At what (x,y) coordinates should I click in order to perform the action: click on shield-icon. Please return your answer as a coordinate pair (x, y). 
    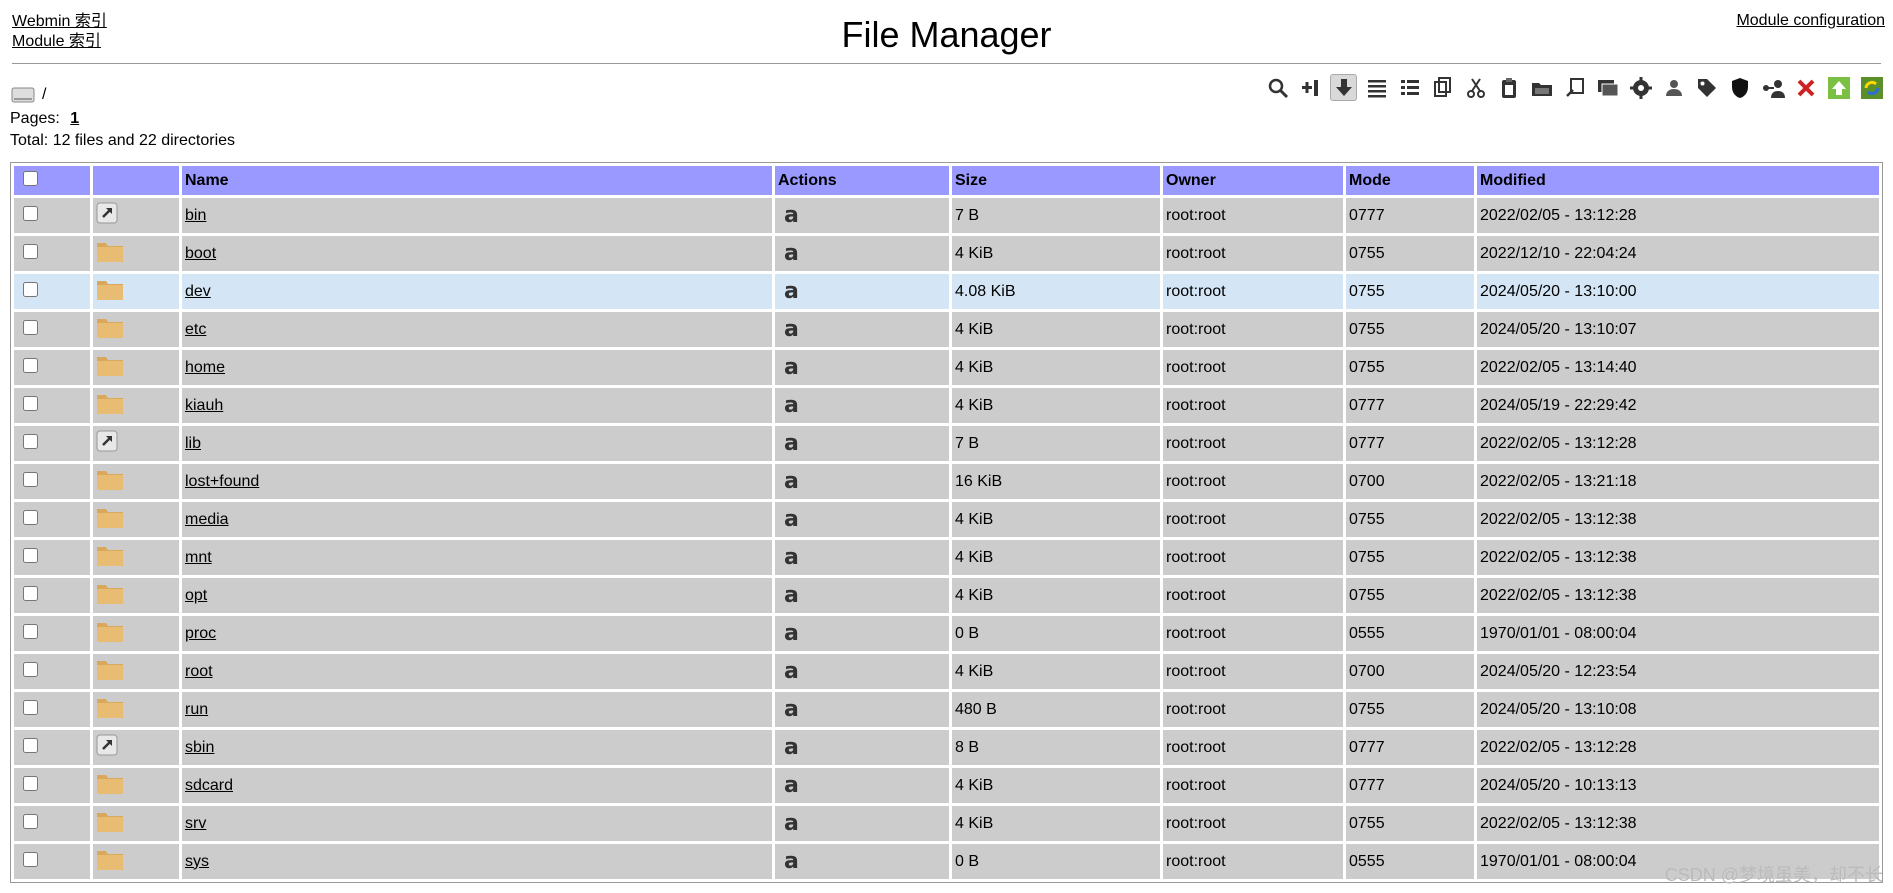
    Looking at the image, I should click on (1739, 87).